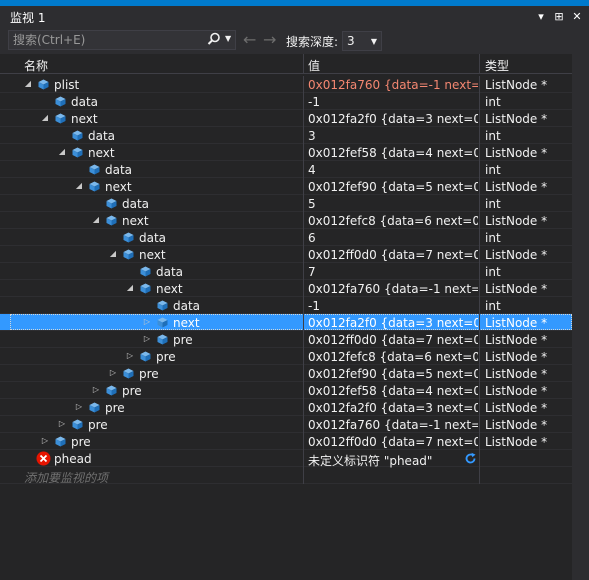  I want to click on variable-name: data, so click(170, 272).